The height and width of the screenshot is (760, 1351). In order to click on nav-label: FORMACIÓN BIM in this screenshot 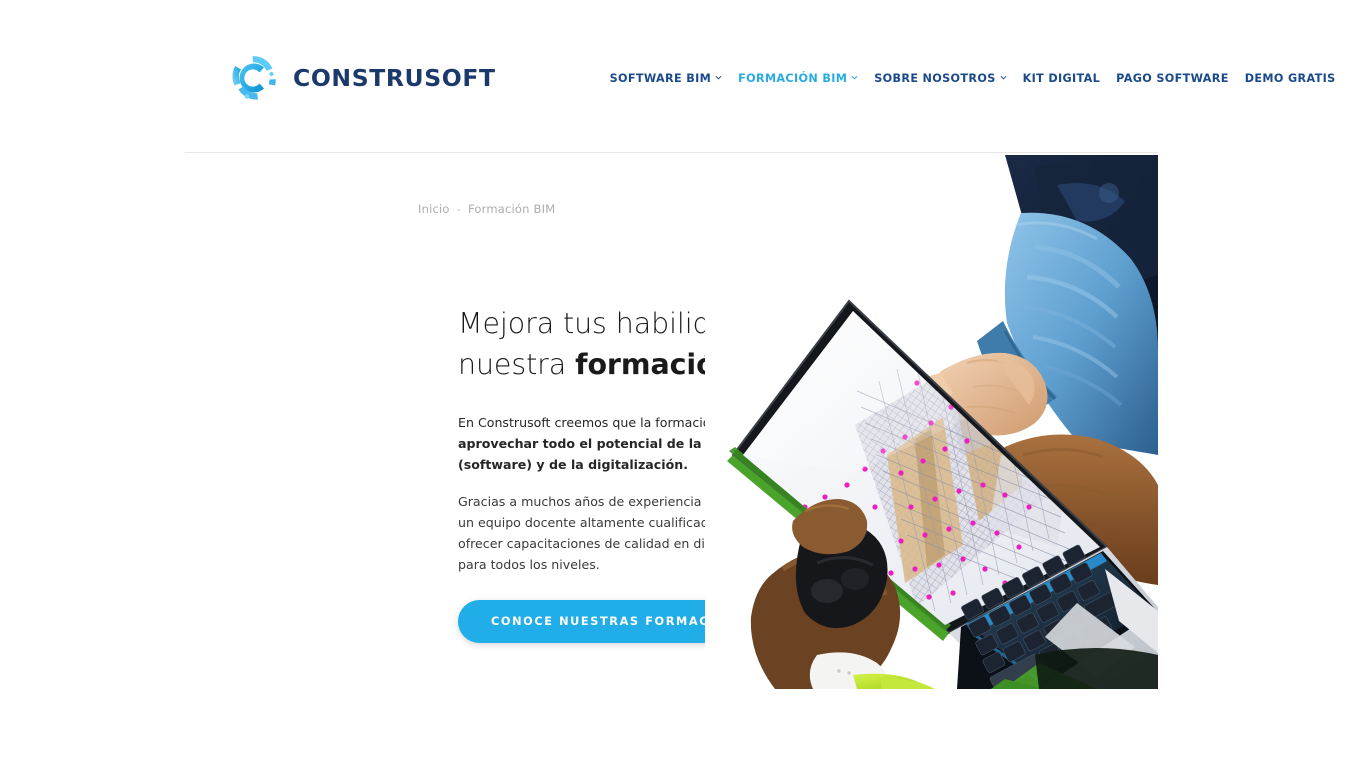, I will do `click(793, 78)`.